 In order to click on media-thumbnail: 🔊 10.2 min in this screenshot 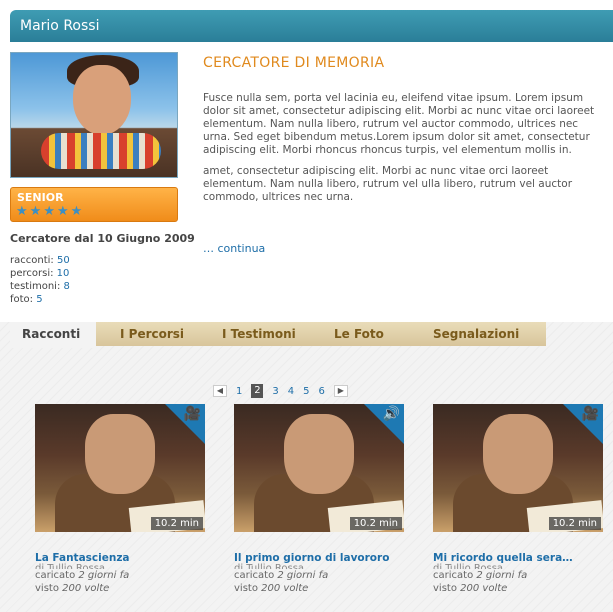, I will do `click(319, 468)`.